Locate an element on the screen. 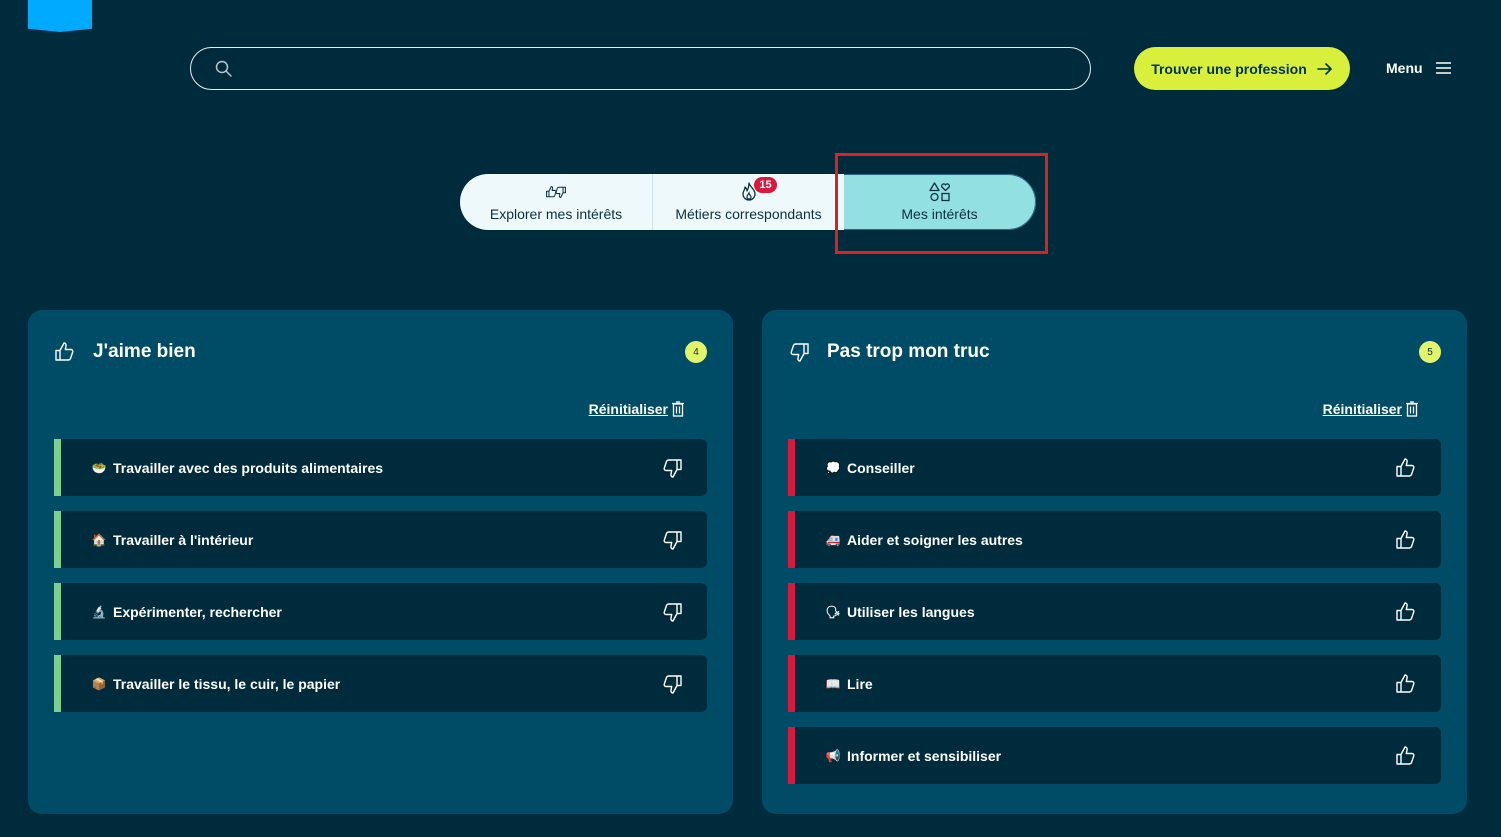 This screenshot has width=1501, height=837. tab-explore-interests: Explorer mes intérêts is located at coordinates (556, 202).